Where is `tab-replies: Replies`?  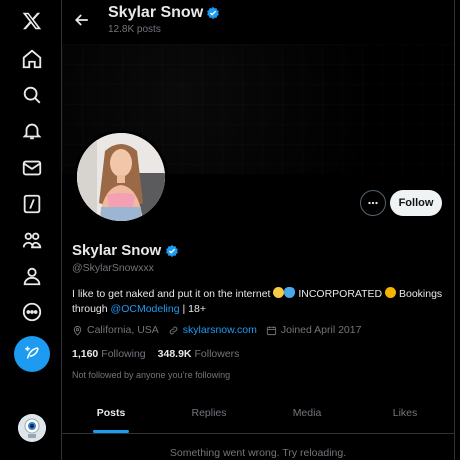
tab-replies: Replies is located at coordinates (209, 412).